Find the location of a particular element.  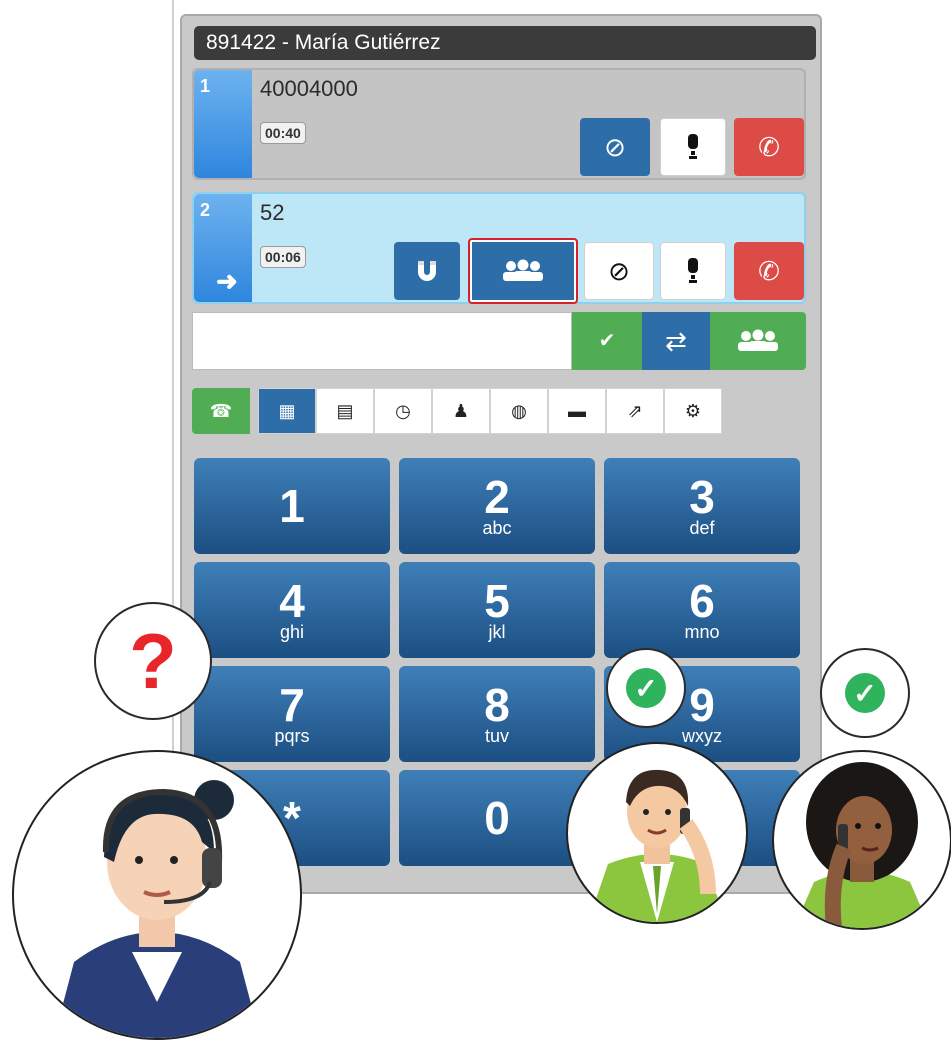

key-digit: 5 is located at coordinates (497, 601).